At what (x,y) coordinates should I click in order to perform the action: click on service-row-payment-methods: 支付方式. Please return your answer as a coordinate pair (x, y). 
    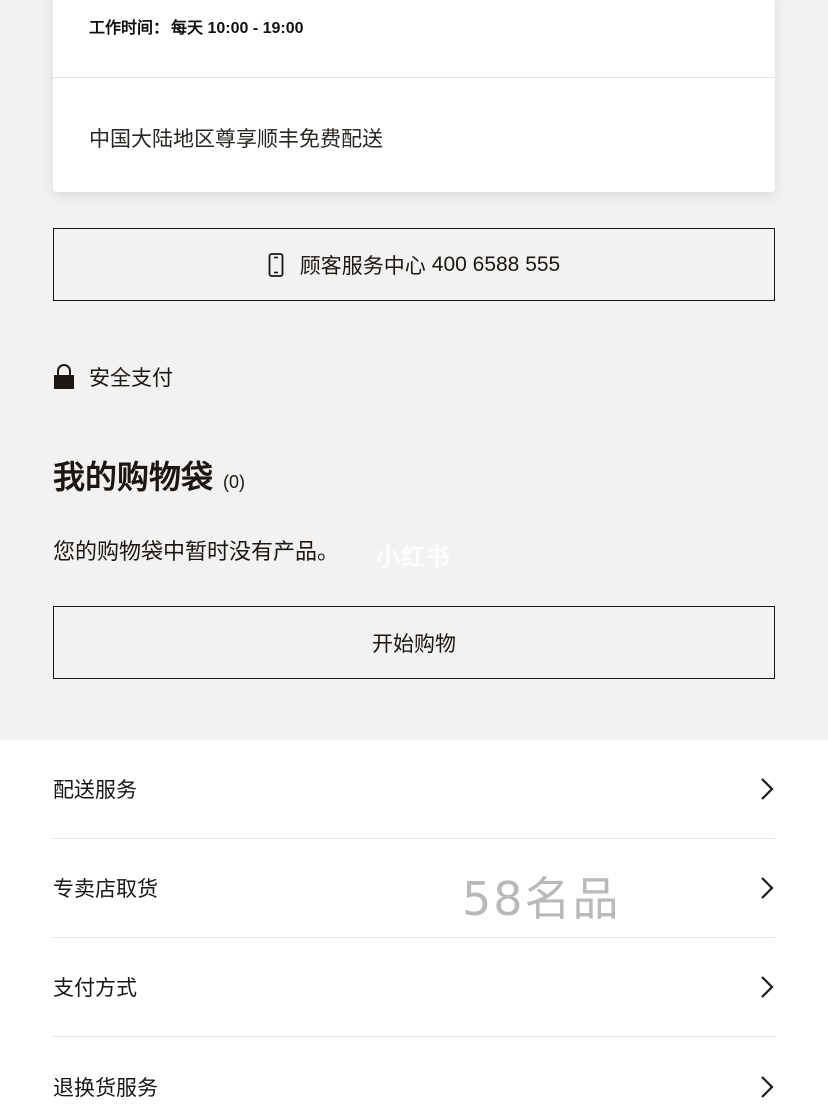
    Looking at the image, I should click on (414, 987).